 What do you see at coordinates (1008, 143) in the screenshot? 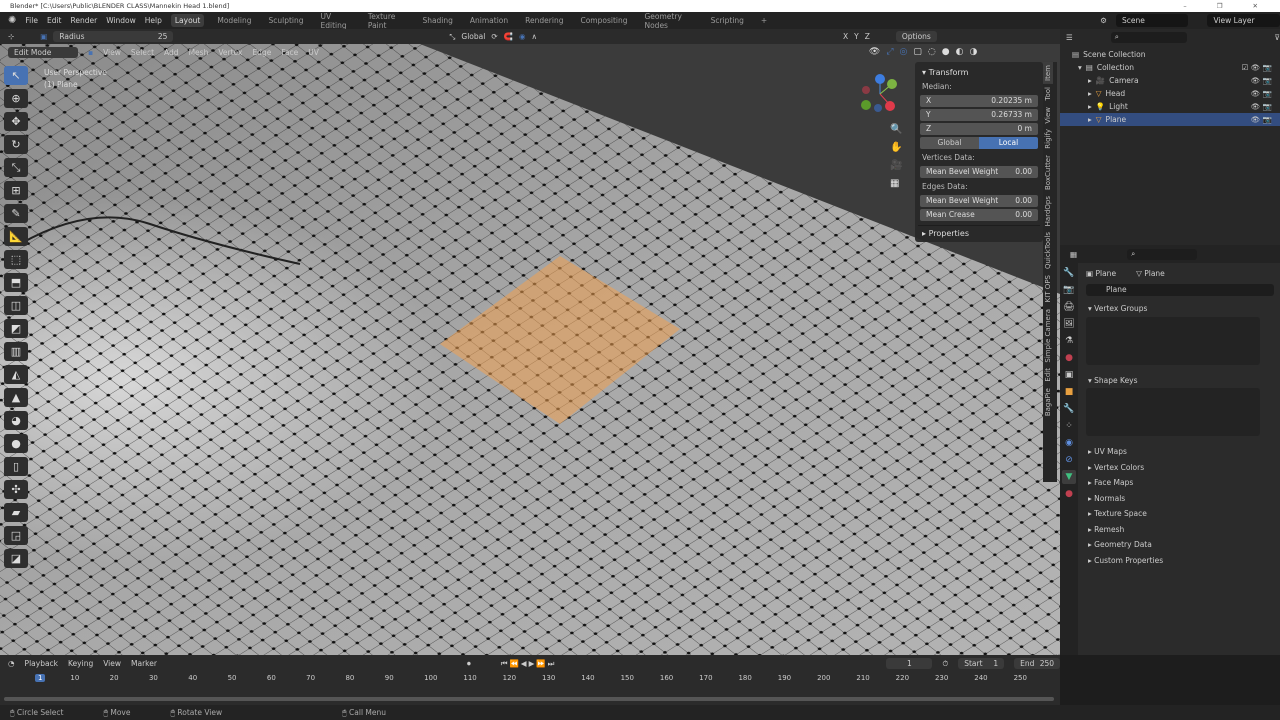
I see `local-button: Local` at bounding box center [1008, 143].